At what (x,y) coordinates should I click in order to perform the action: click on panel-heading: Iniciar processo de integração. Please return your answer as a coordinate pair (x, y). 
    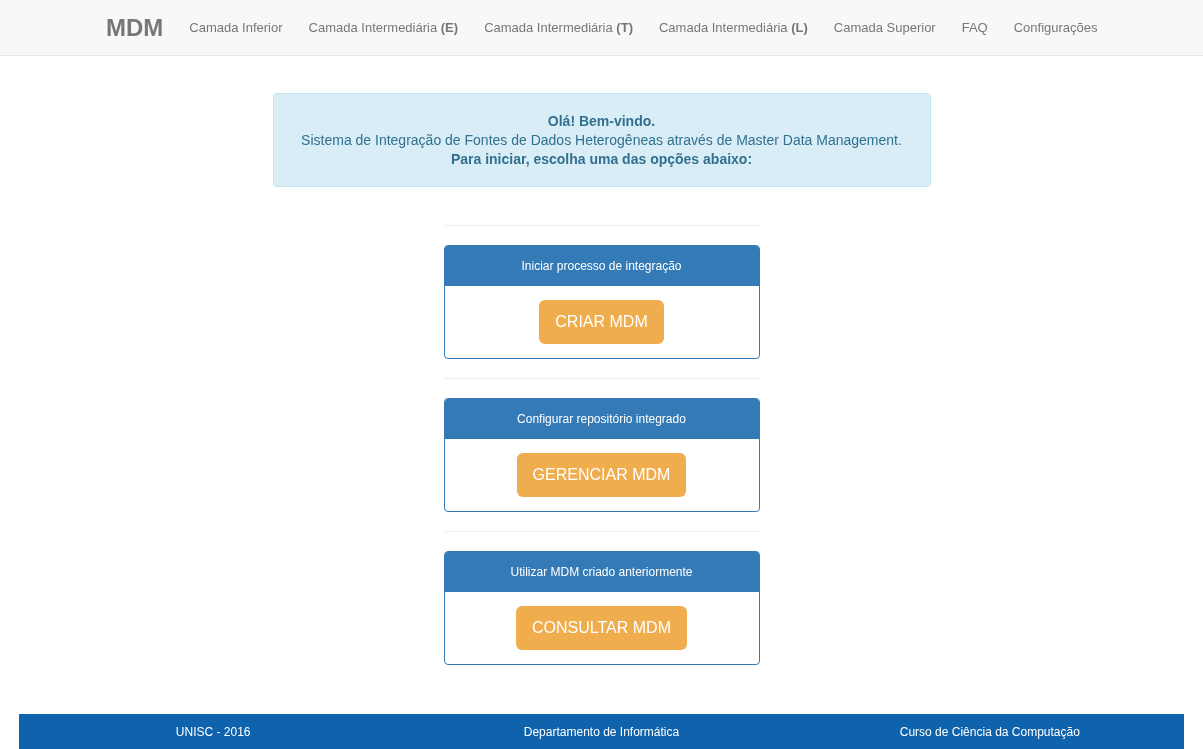
    Looking at the image, I should click on (601, 266).